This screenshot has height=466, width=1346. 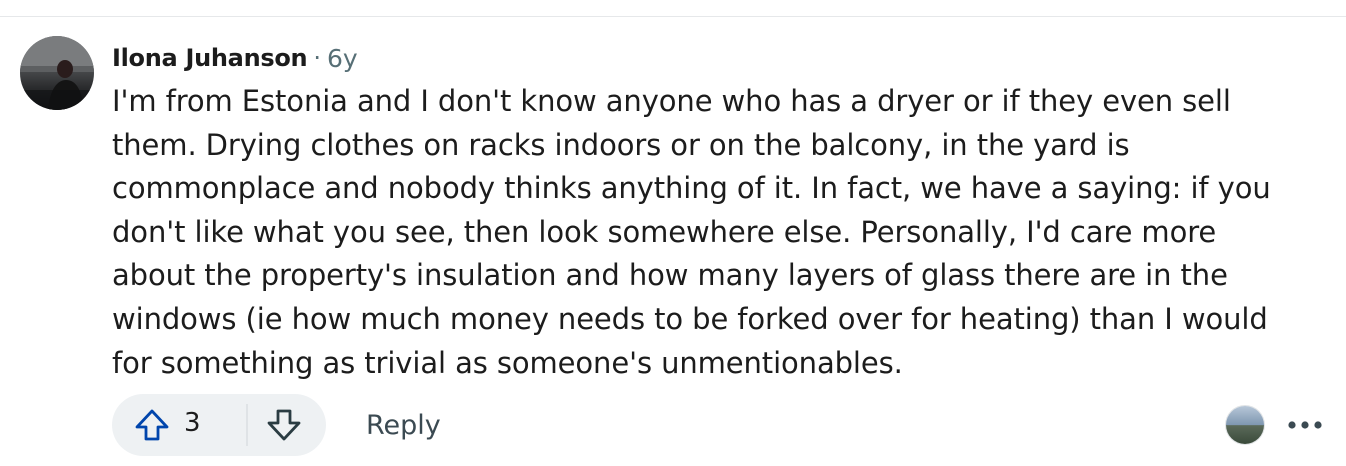 I want to click on upvote-button, so click(x=152, y=425).